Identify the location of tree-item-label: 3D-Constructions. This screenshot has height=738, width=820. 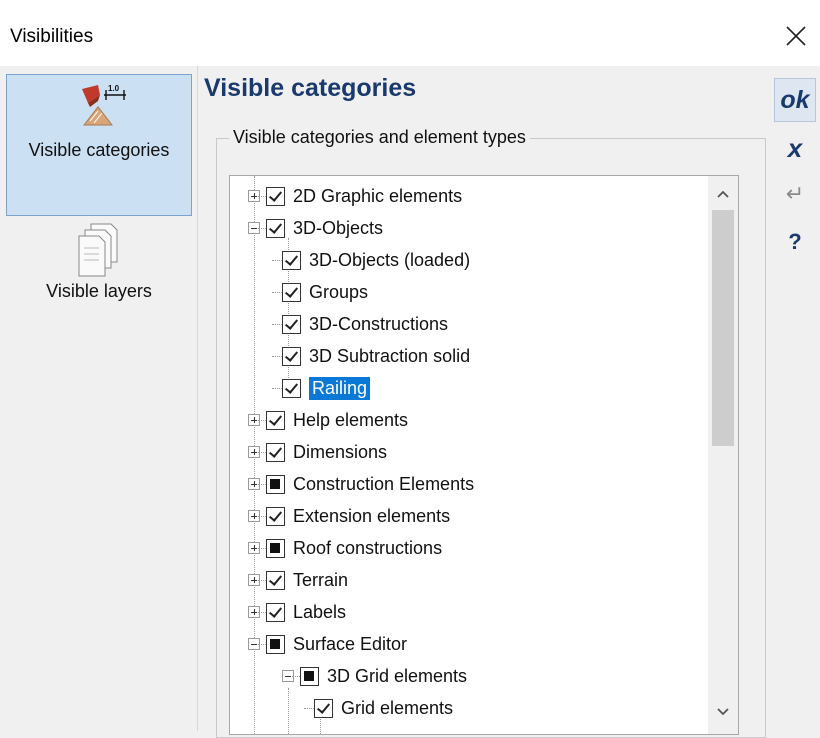
(379, 323).